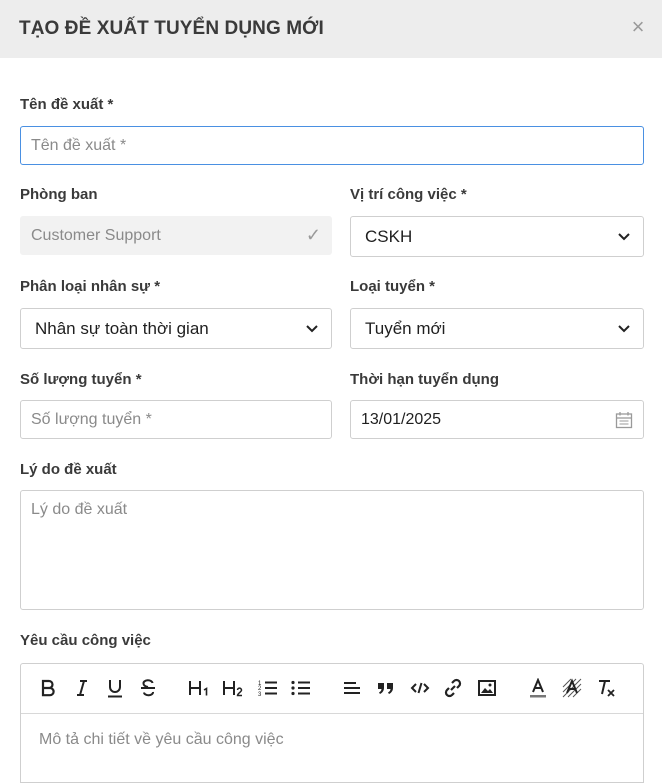  What do you see at coordinates (313, 235) in the screenshot?
I see `check-icon: ✓` at bounding box center [313, 235].